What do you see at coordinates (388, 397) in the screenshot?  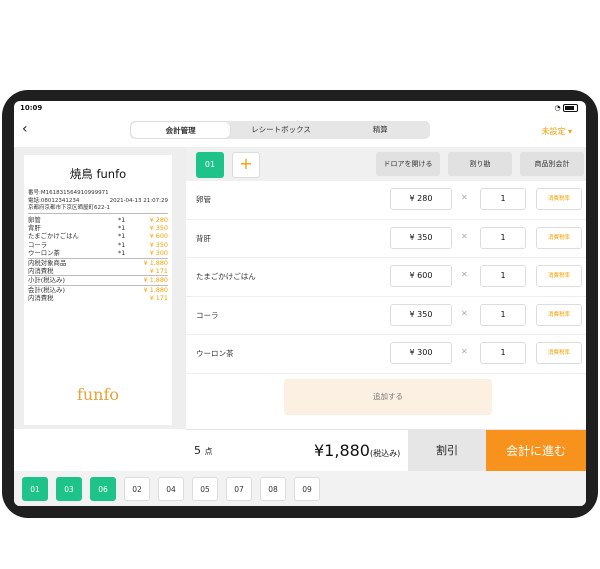 I see `add-item-button: 追加する` at bounding box center [388, 397].